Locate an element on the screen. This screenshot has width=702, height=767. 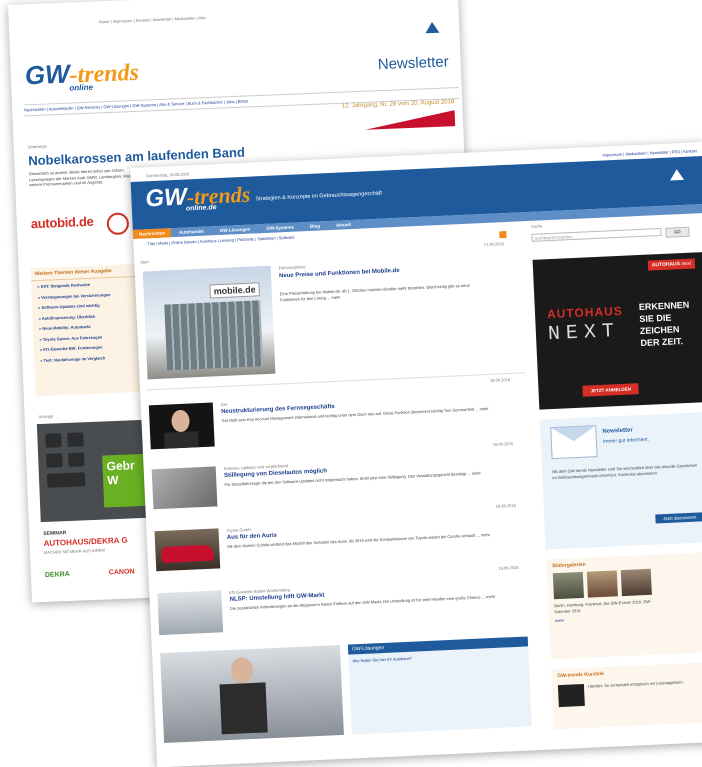
list-item: » Test: Neufahrzeuge im Vergleich is located at coordinates (94, 358).